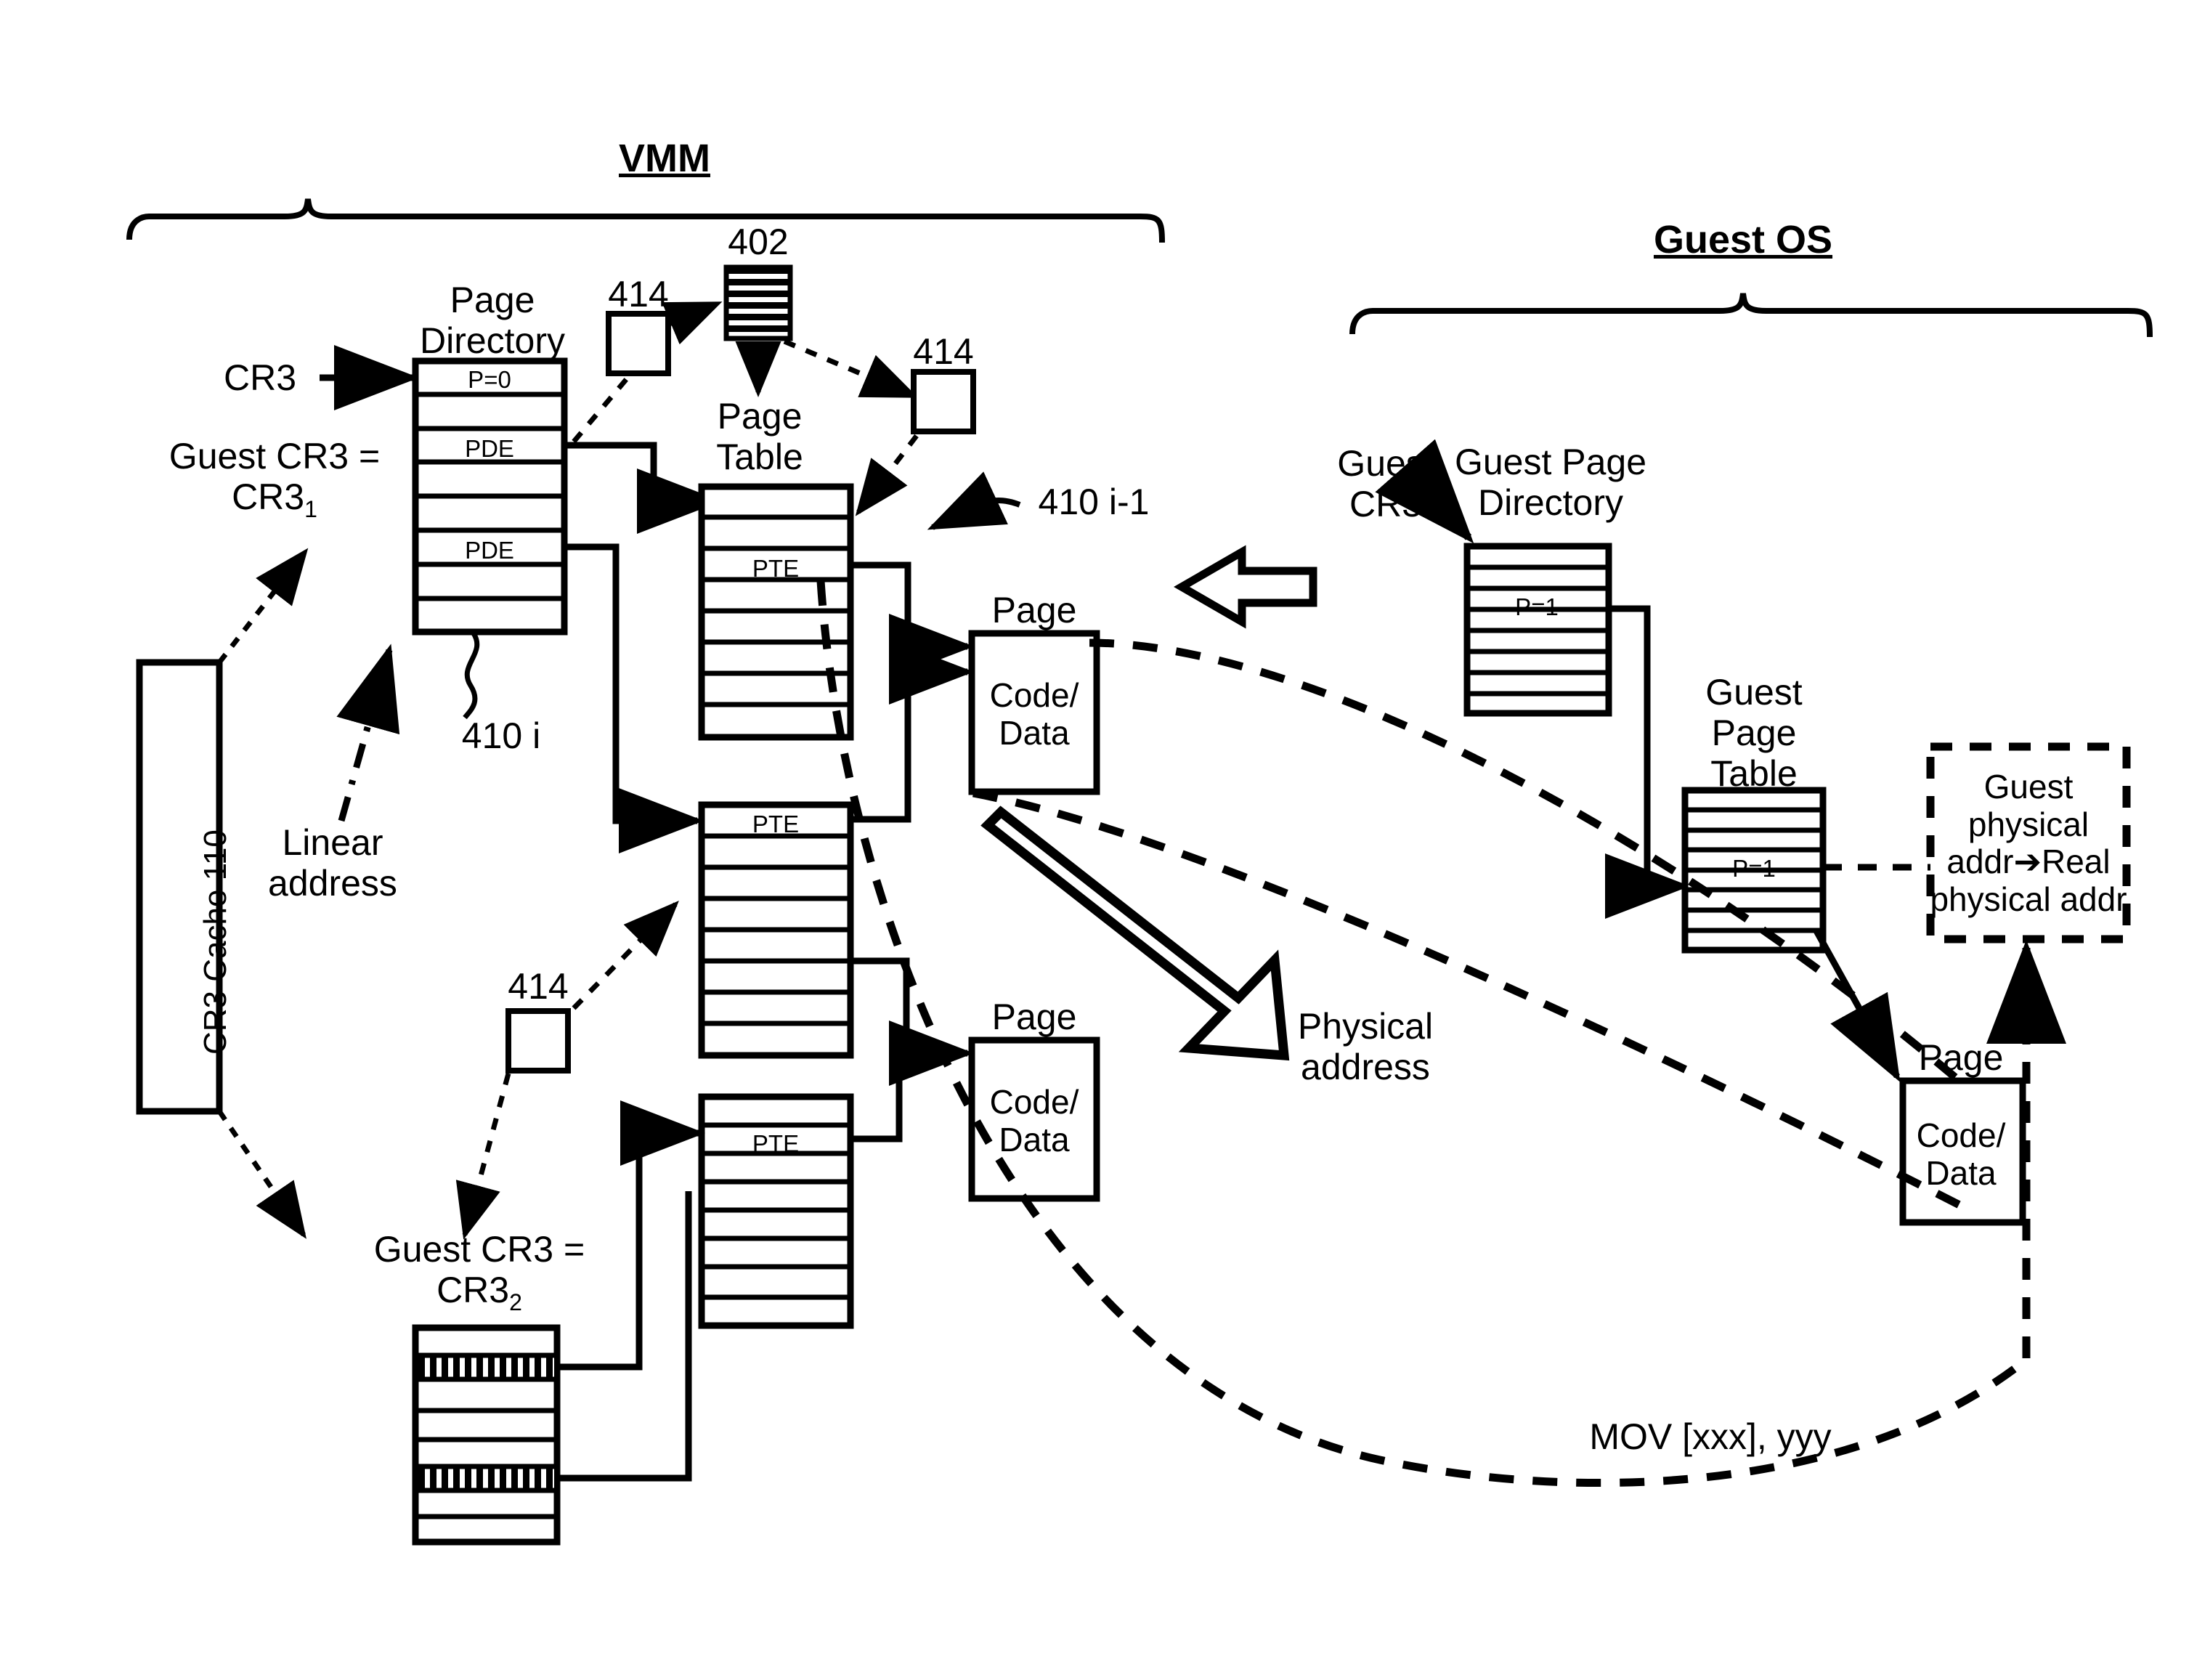 Image resolution: width=2189 pixels, height=1680 pixels. Describe the element at coordinates (489, 448) in the screenshot. I see `pd-row-pde-1: PDE` at that location.